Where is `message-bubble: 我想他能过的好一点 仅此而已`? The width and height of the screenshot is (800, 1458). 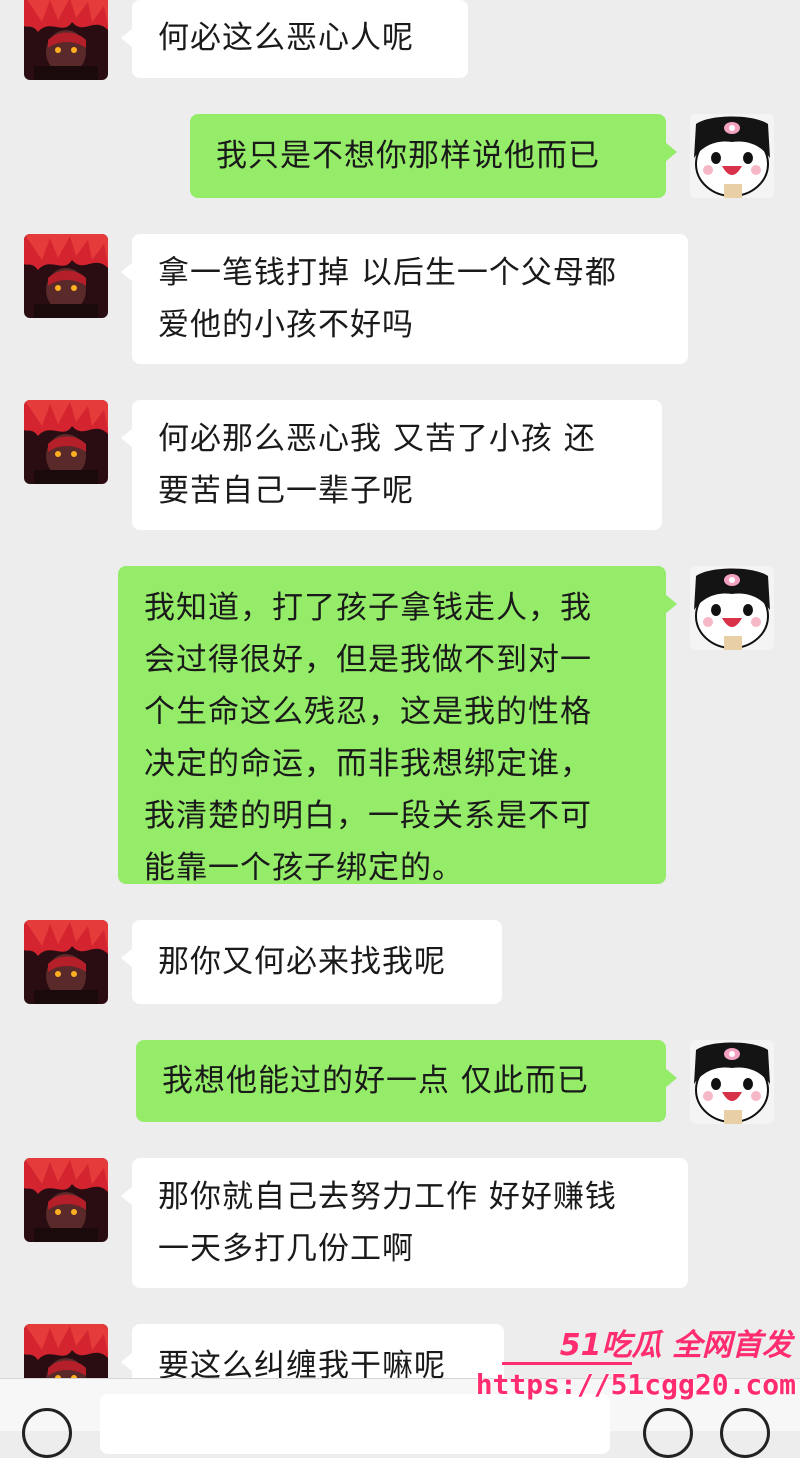
message-bubble: 我想他能过的好一点 仅此而已 is located at coordinates (406, 1081).